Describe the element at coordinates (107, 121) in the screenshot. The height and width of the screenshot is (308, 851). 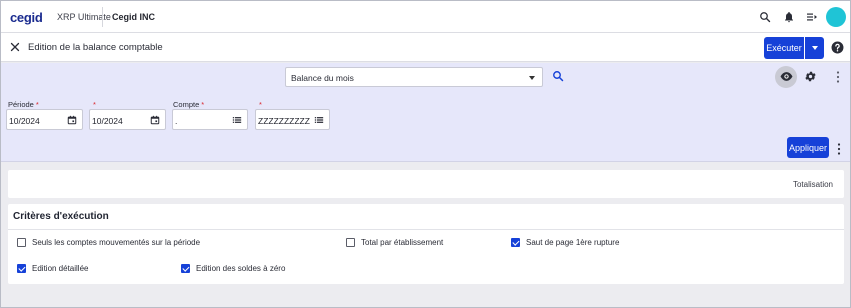
I see `period-end-value: 10/2024` at that location.